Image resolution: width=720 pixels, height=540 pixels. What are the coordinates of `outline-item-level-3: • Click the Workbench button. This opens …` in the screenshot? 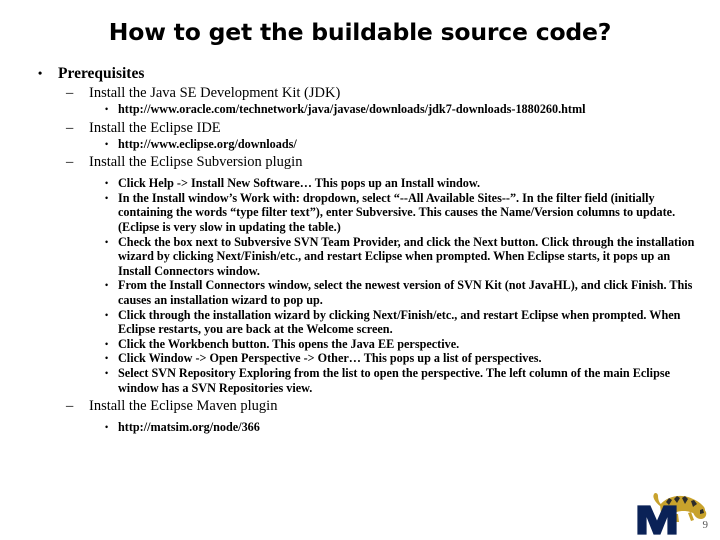 It's located at (360, 344).